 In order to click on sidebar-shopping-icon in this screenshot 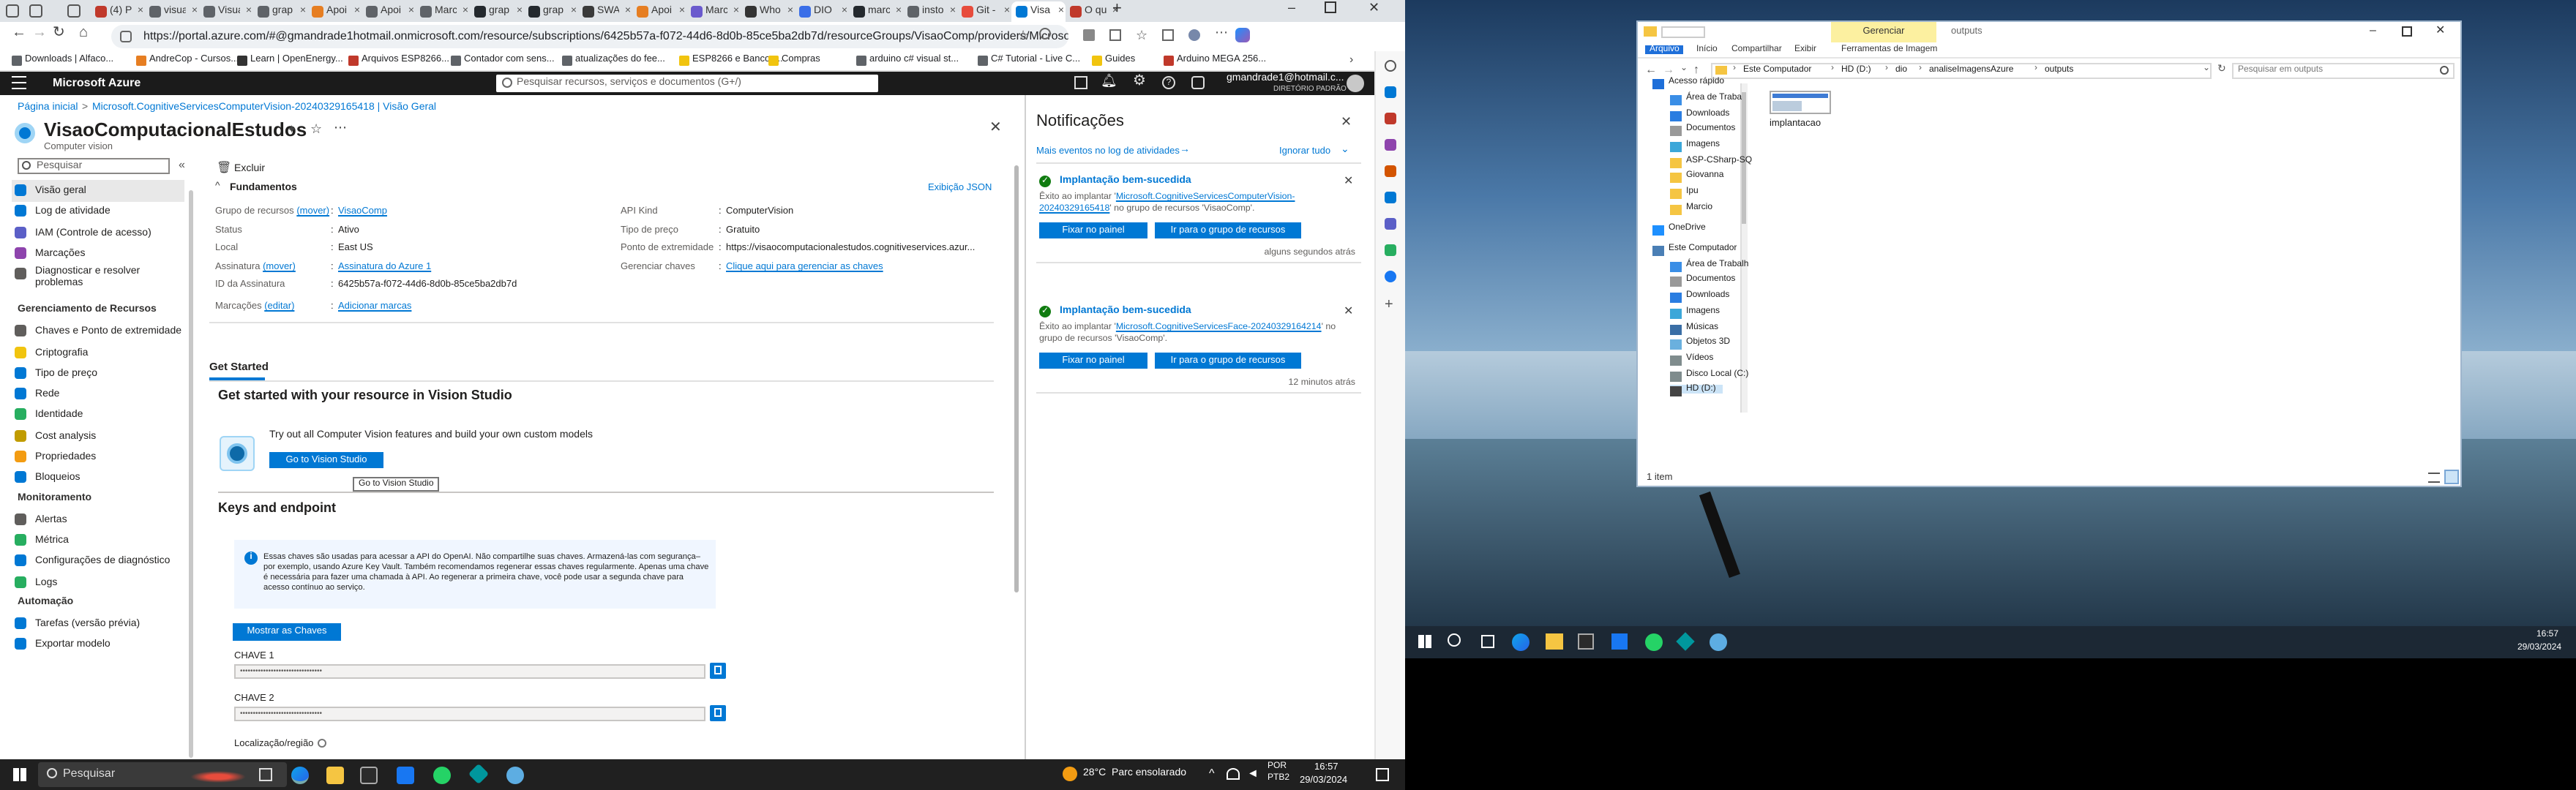, I will do `click(1390, 92)`.